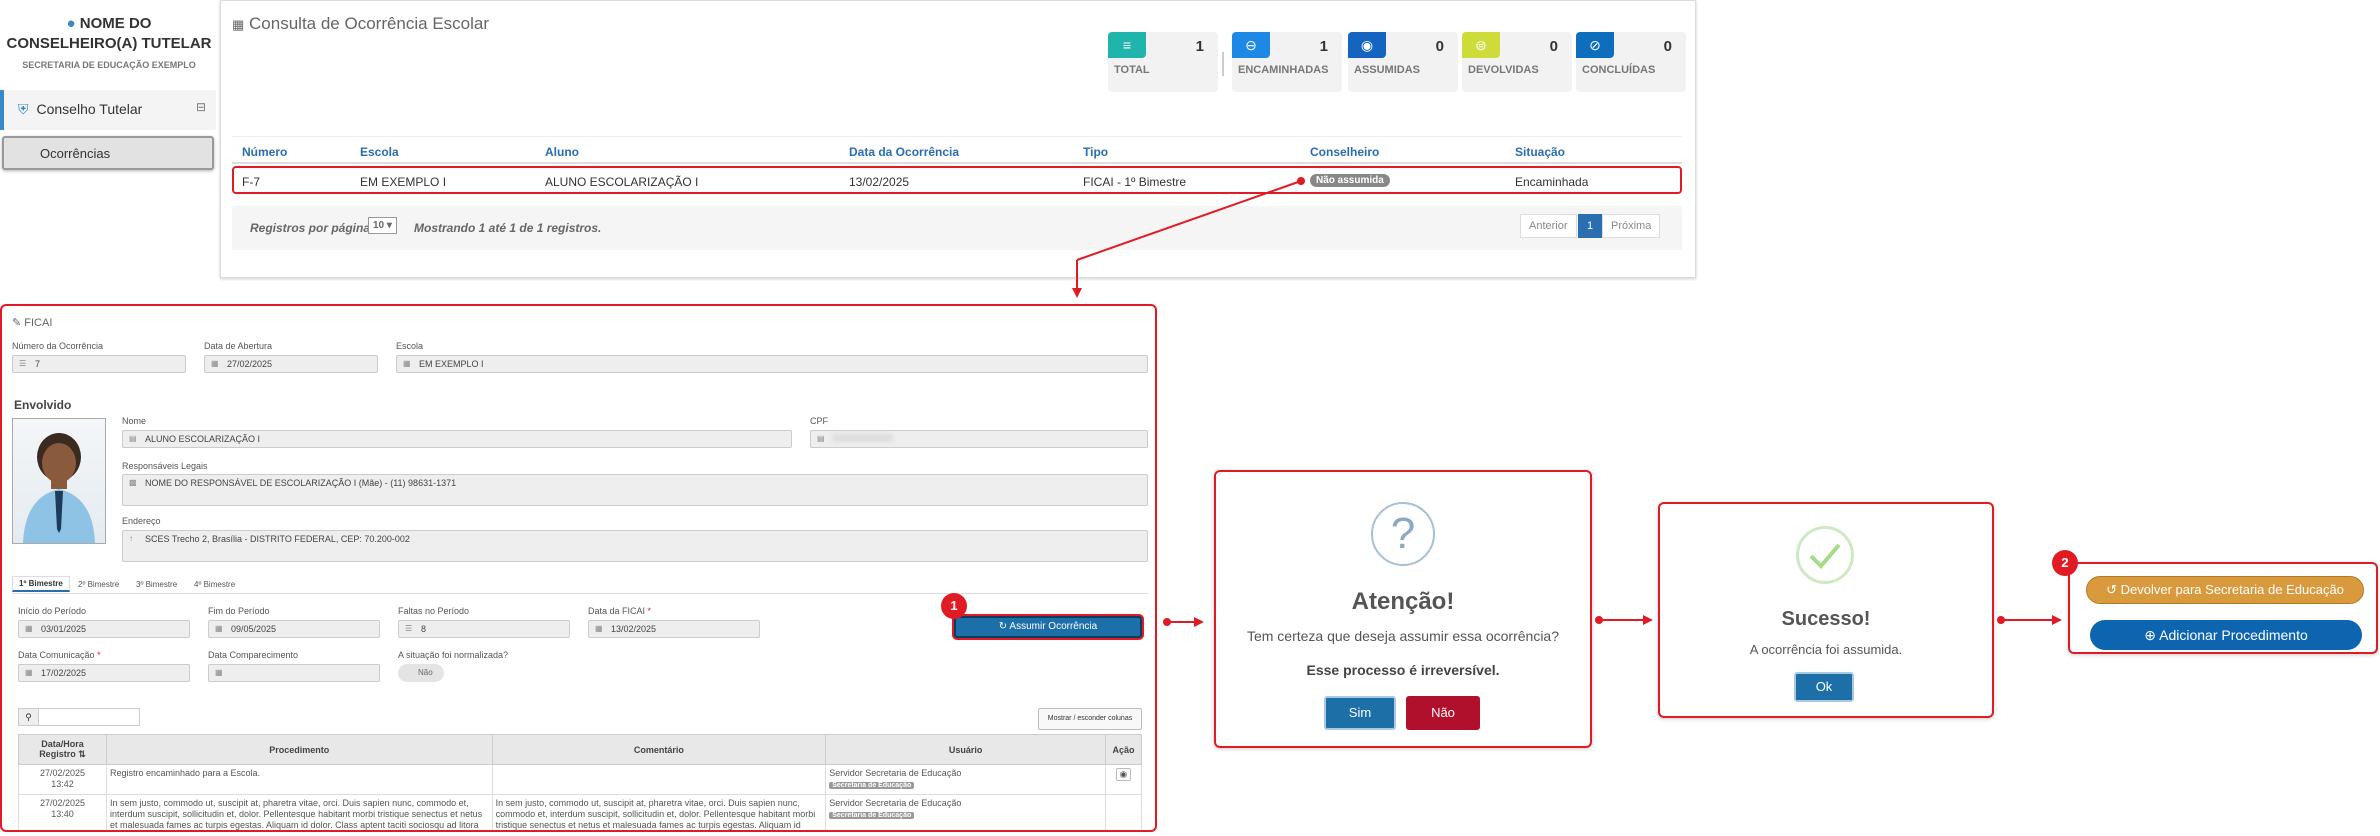 Image resolution: width=2380 pixels, height=836 pixels. I want to click on cpf-field: ▤, so click(979, 439).